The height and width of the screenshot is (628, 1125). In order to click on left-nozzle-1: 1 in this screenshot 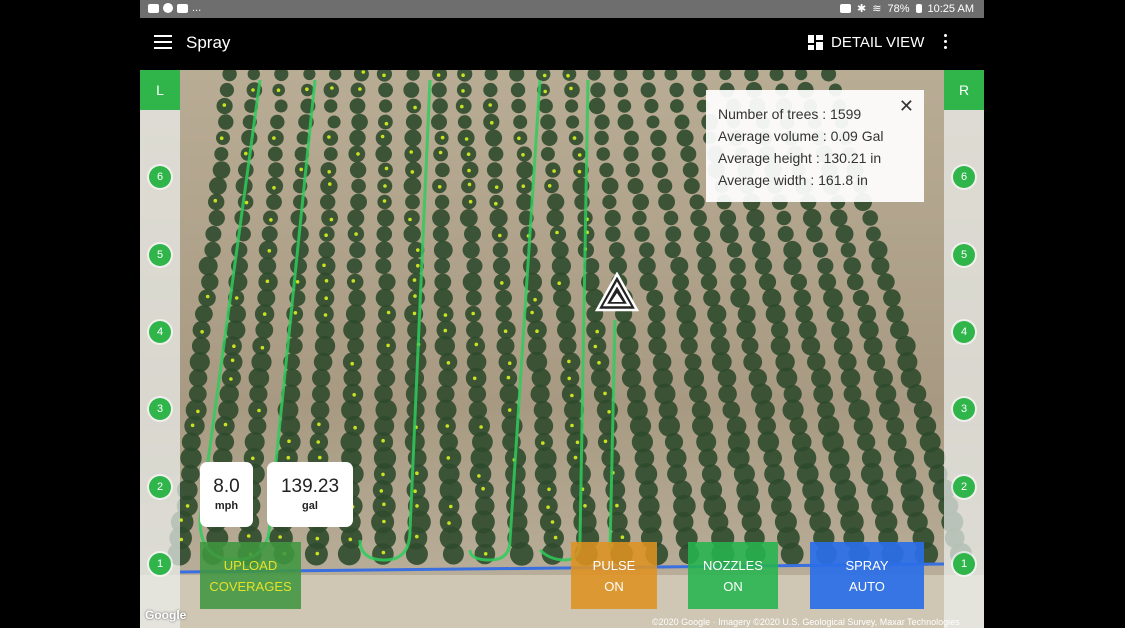, I will do `click(160, 564)`.